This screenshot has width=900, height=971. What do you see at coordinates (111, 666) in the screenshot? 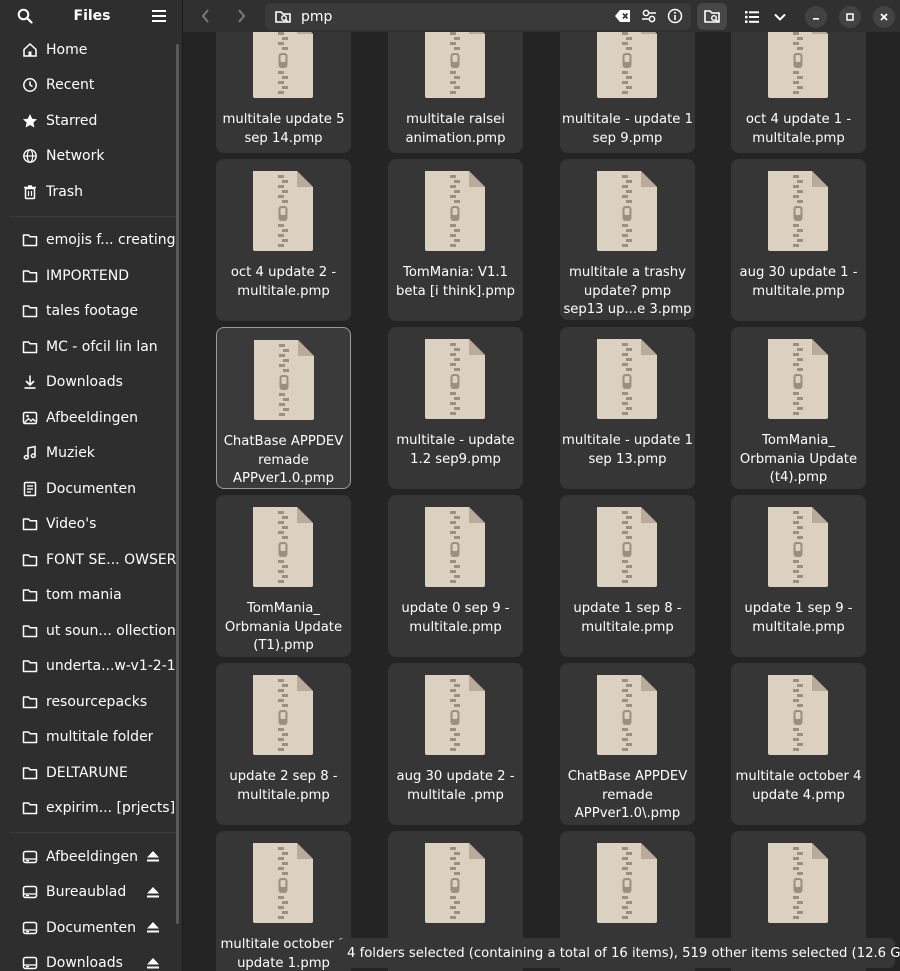
I see `sidebar-item-label: underta...w-v1-2-1` at bounding box center [111, 666].